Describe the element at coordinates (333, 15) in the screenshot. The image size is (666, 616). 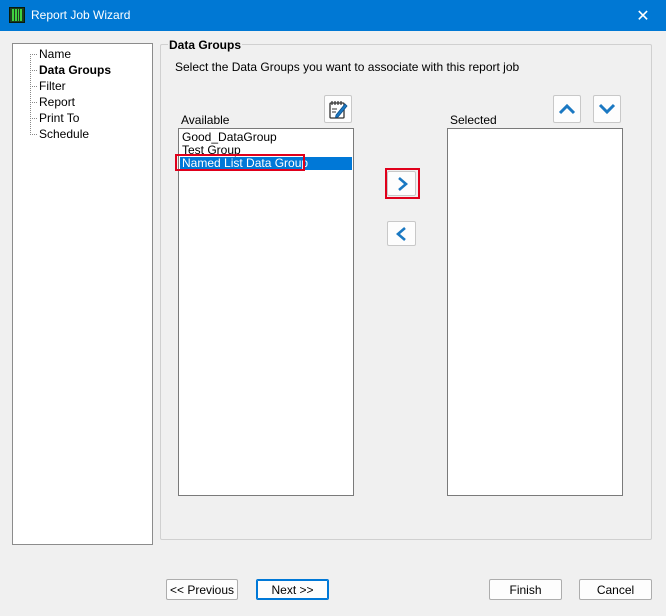
I see `title-bar: Report Job Wizard ✕` at that location.